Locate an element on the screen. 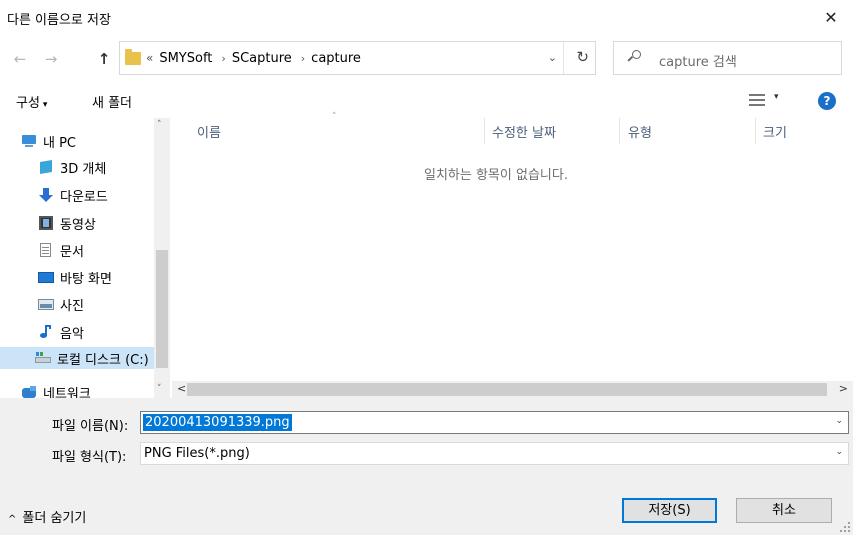 The height and width of the screenshot is (535, 853). sort-ascending-icon: ˄ is located at coordinates (334, 117).